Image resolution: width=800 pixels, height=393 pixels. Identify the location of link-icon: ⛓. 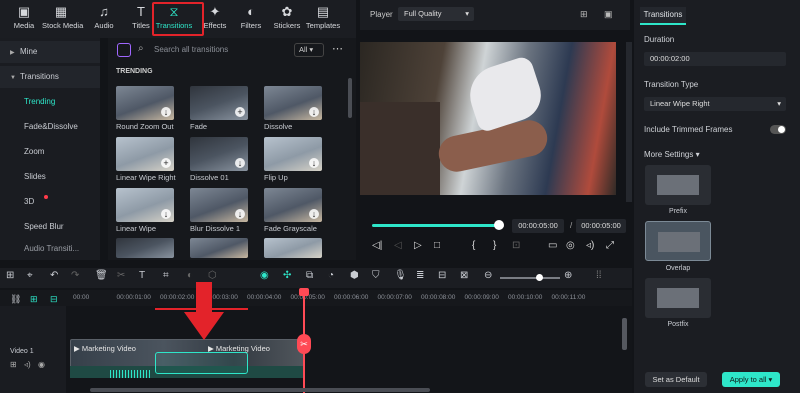
(15, 299).